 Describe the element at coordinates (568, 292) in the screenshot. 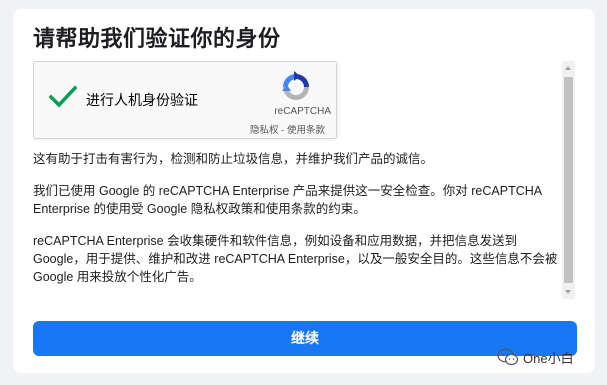

I see `scroll-down-arrow-icon` at that location.